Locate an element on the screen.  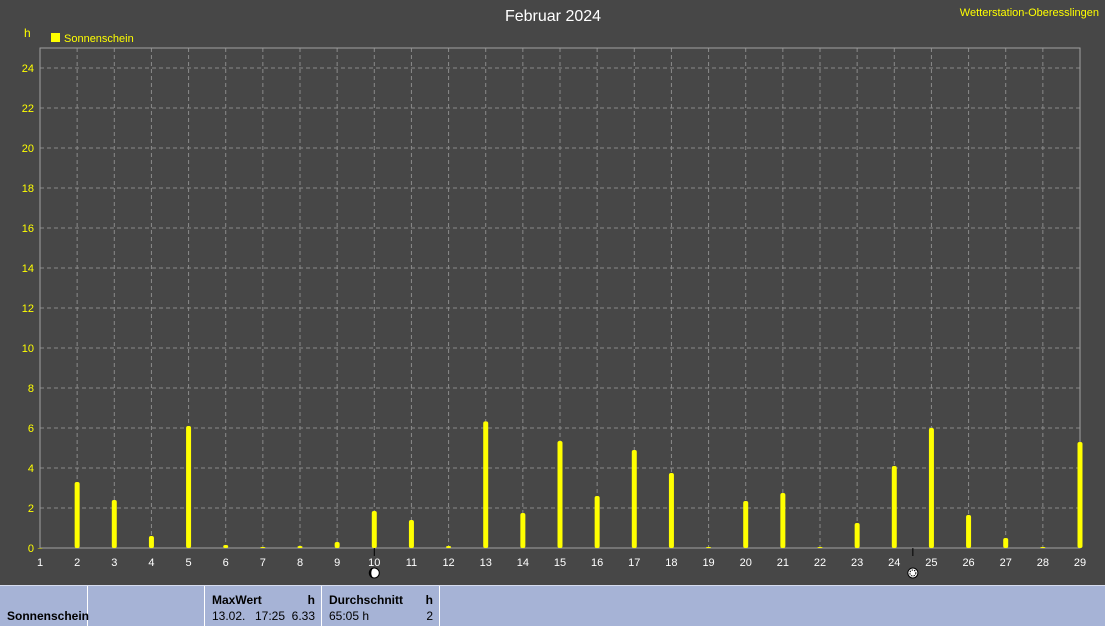
y-tick-label: 24 is located at coordinates (28, 69).